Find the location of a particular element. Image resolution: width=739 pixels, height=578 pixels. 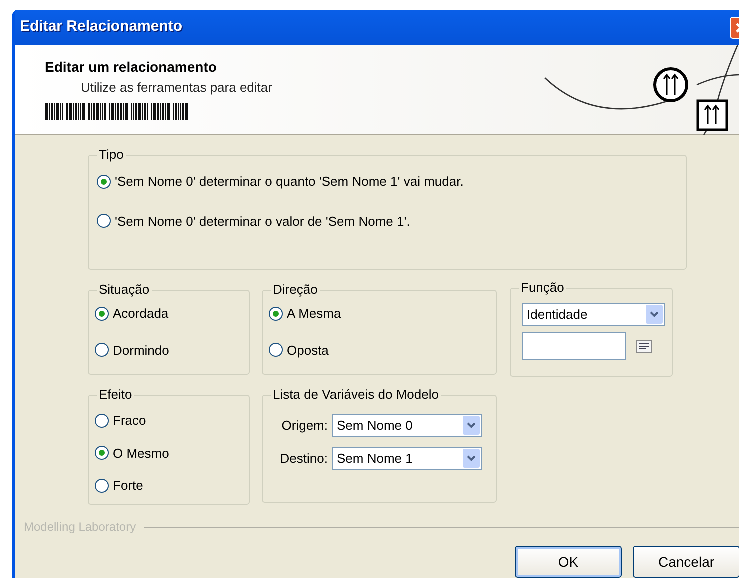

group-label: Tipo is located at coordinates (111, 155).